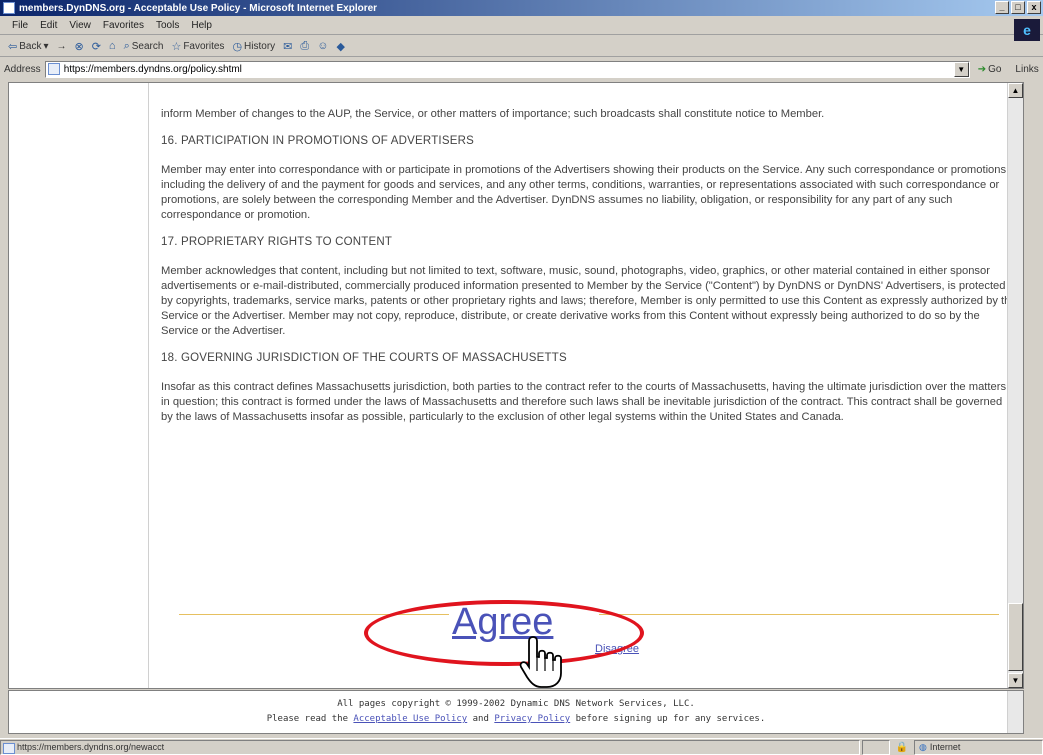  I want to click on secure-lock-icon: 🔒, so click(902, 747).